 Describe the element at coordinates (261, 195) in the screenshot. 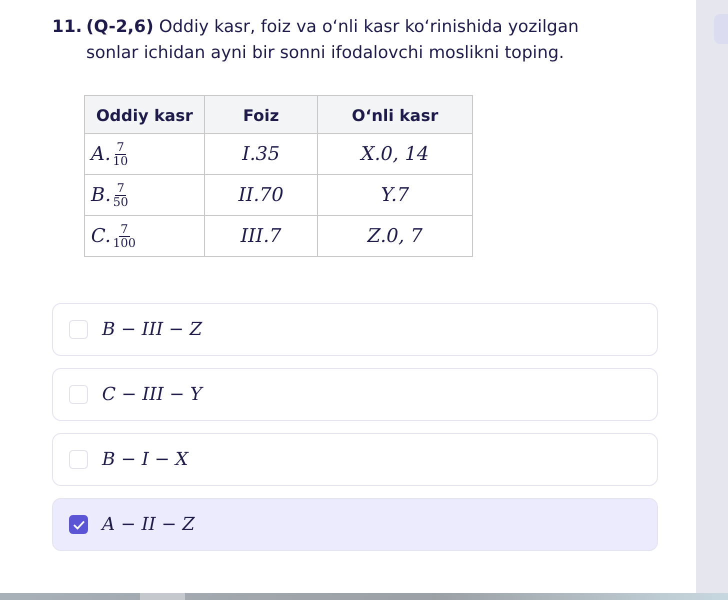

I see `table-cell: II.70` at that location.